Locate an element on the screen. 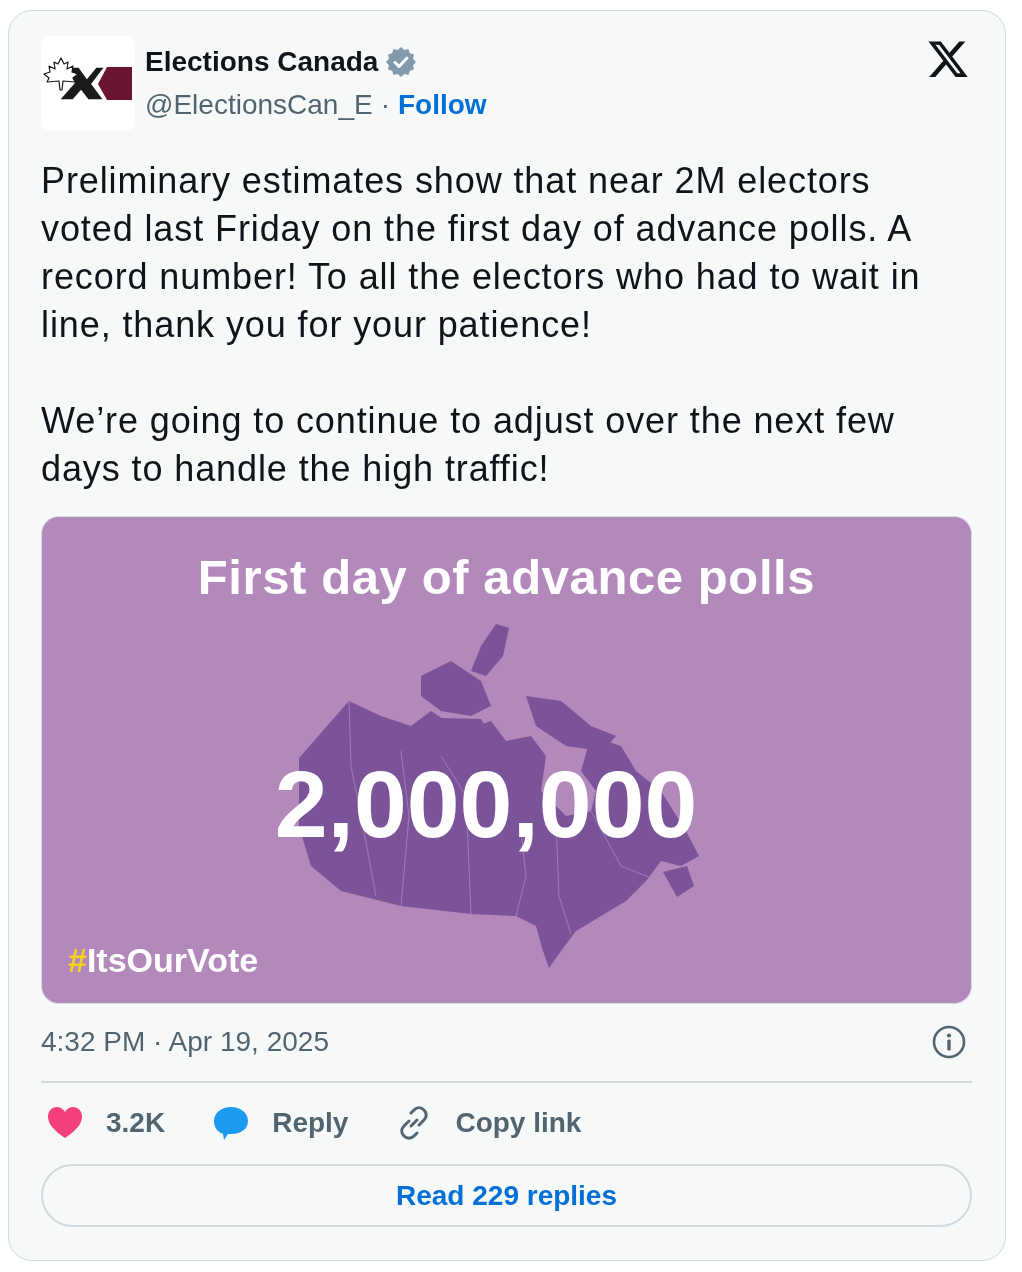  like-button: 3.2K is located at coordinates (106, 1123).